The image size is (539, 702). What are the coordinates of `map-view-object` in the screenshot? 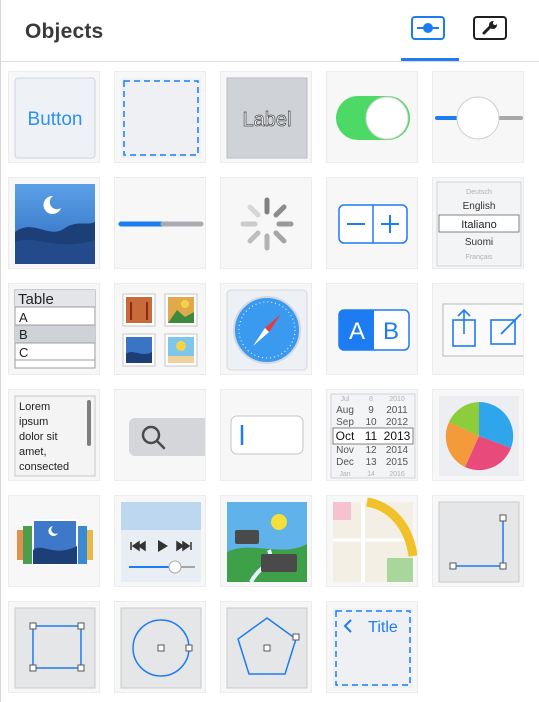 It's located at (372, 541).